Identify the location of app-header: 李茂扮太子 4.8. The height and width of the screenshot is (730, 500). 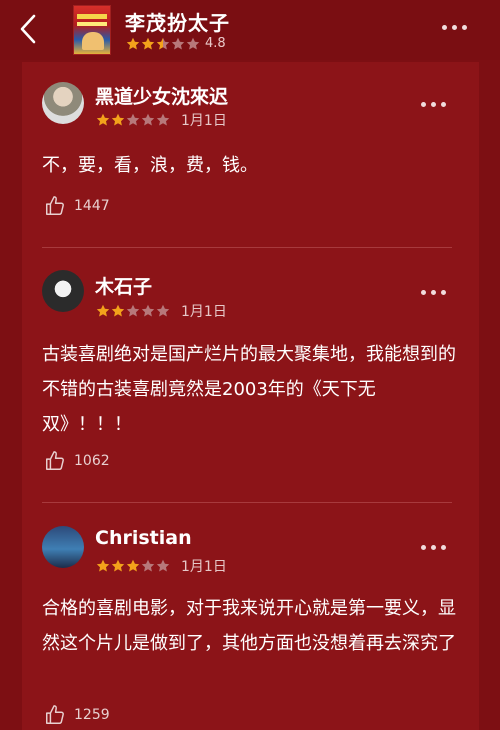
(250, 30).